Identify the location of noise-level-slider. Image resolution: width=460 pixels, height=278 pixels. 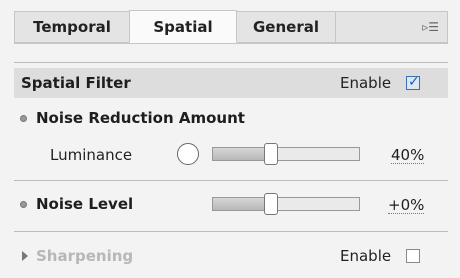
(286, 204).